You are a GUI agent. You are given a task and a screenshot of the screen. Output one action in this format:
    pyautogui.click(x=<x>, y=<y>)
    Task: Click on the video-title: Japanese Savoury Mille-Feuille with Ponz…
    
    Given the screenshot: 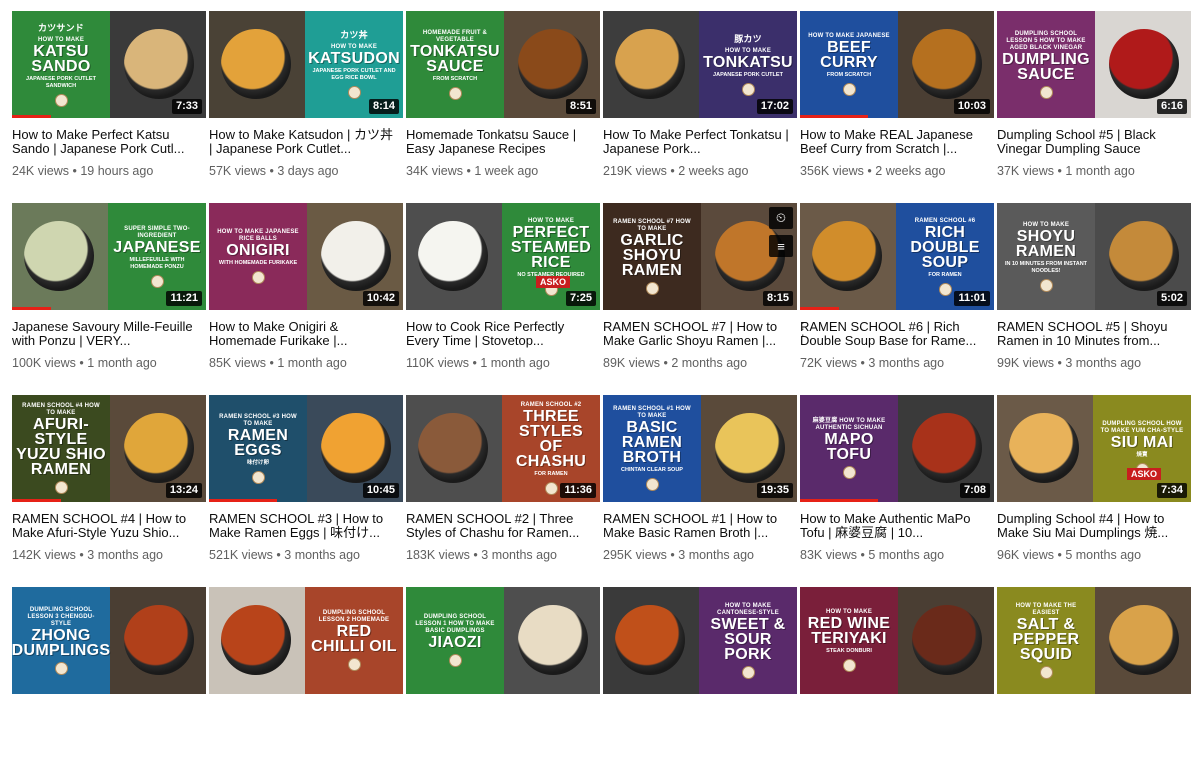 What is the action you would take?
    pyautogui.click(x=109, y=334)
    